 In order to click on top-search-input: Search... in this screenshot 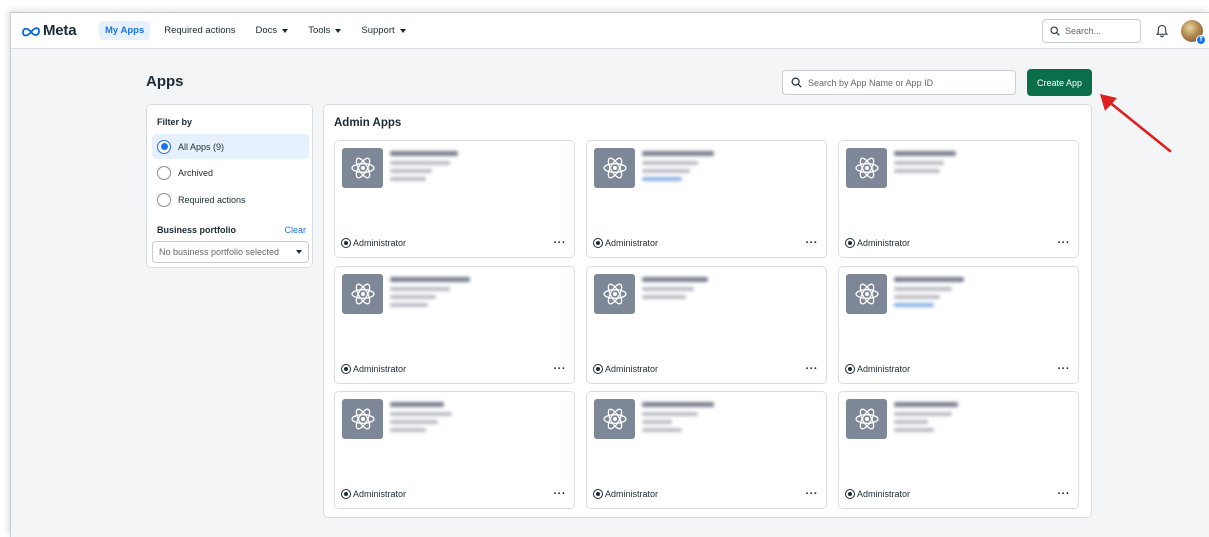, I will do `click(1091, 31)`.